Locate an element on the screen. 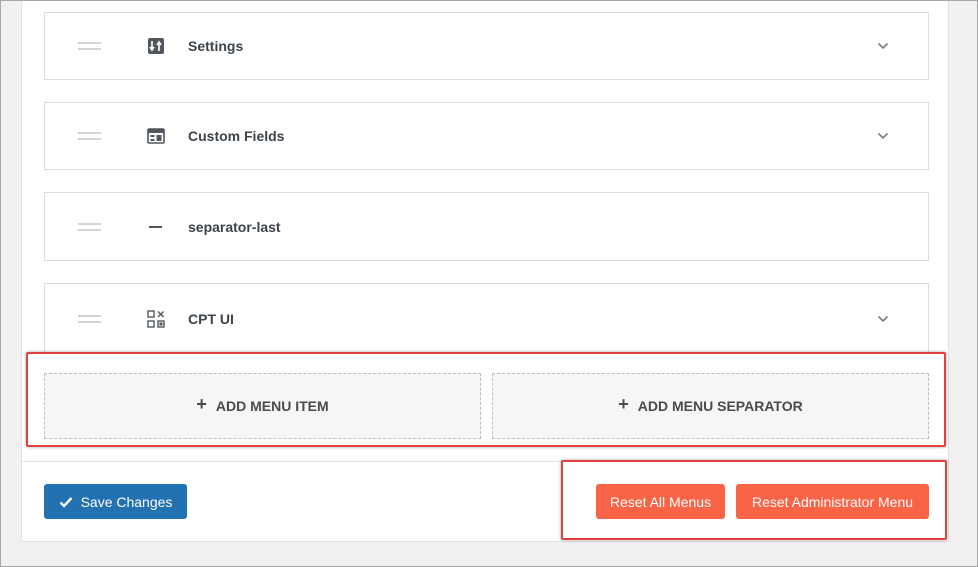 Image resolution: width=978 pixels, height=567 pixels. menu-row-label: CPT UI is located at coordinates (211, 318).